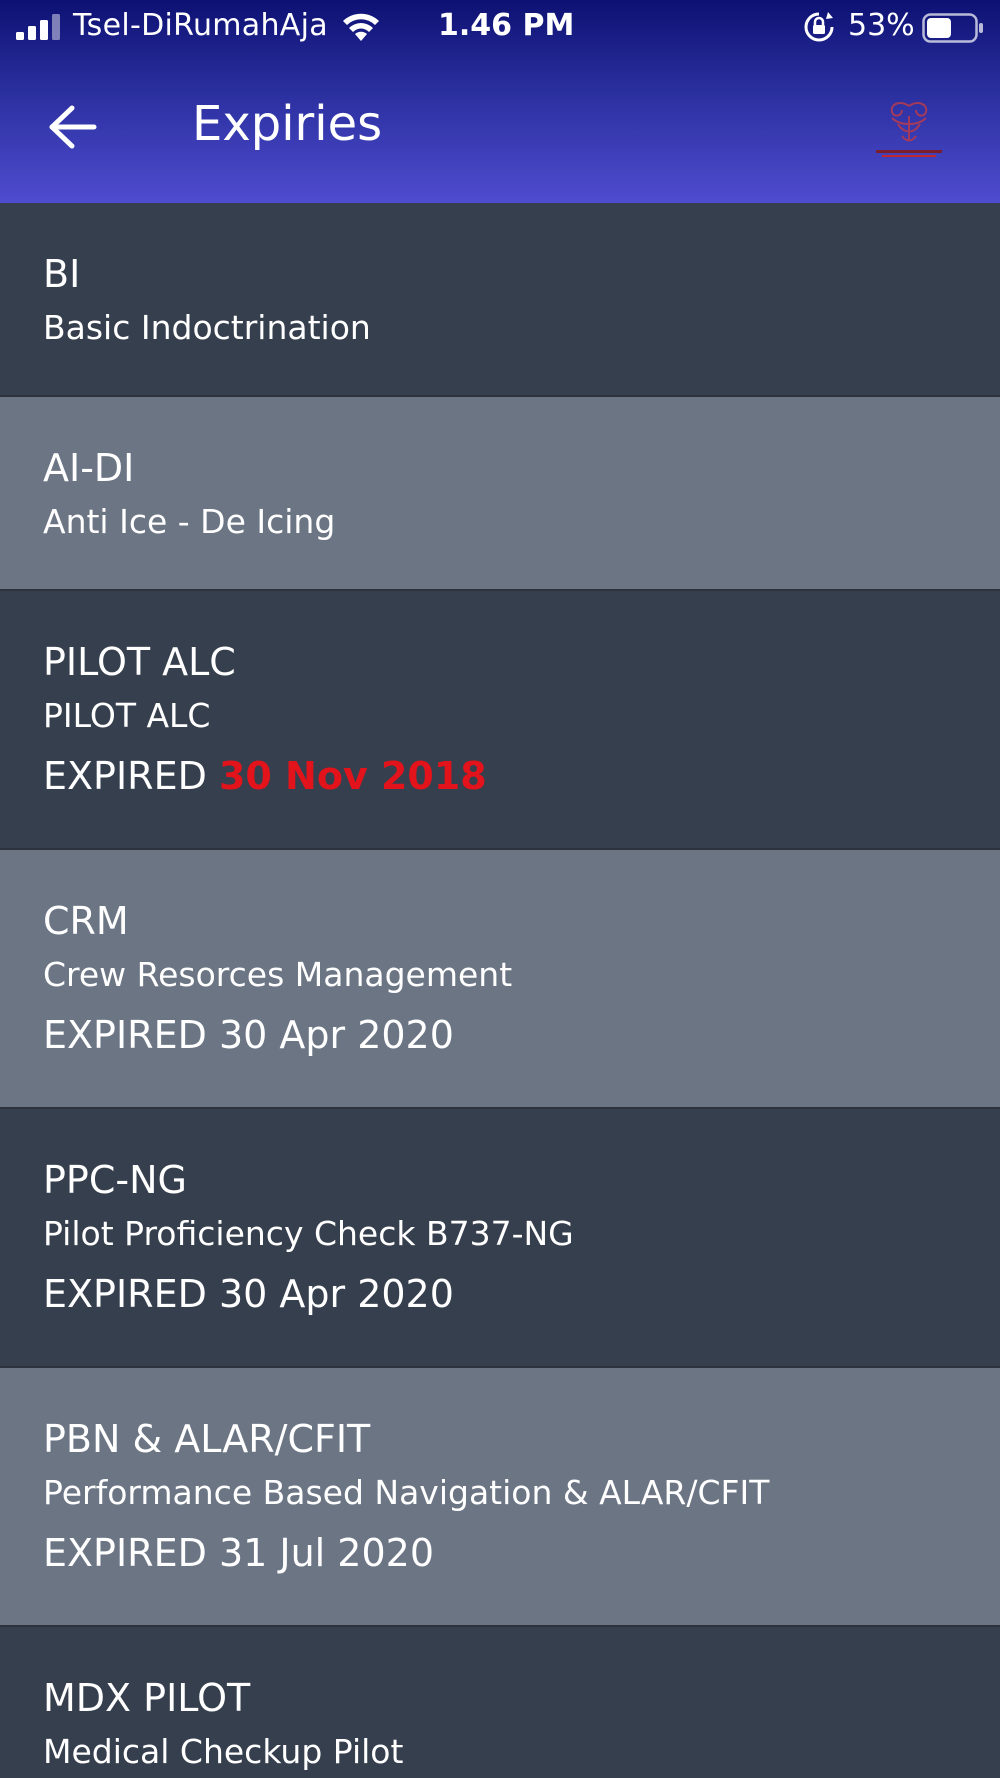  I want to click on wifi-icon, so click(361, 27).